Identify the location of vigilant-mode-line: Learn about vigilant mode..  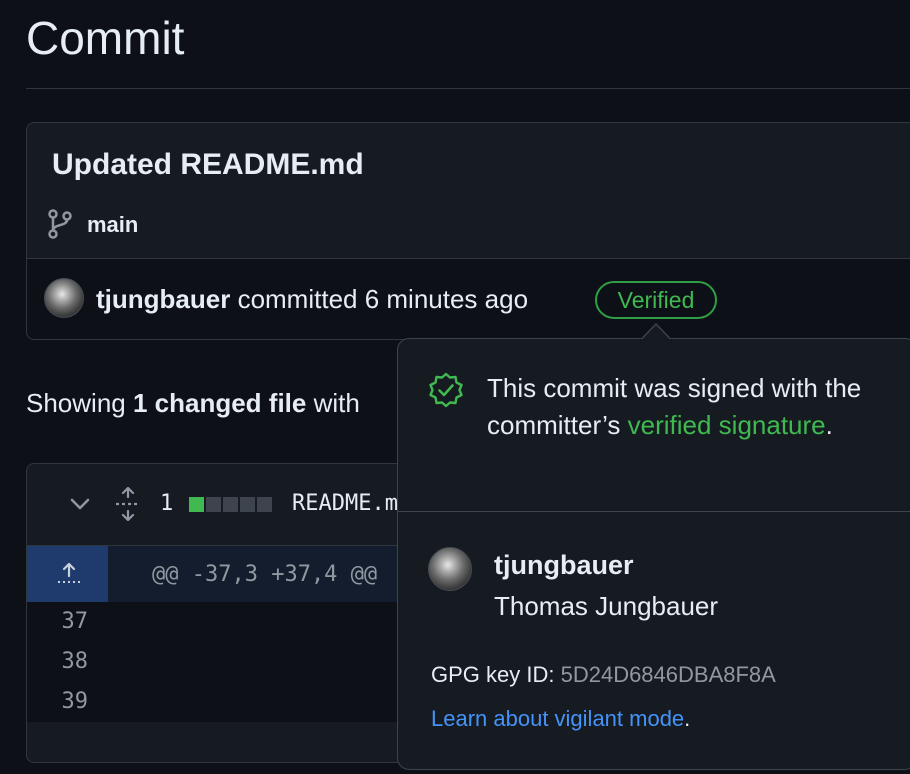
(560, 719).